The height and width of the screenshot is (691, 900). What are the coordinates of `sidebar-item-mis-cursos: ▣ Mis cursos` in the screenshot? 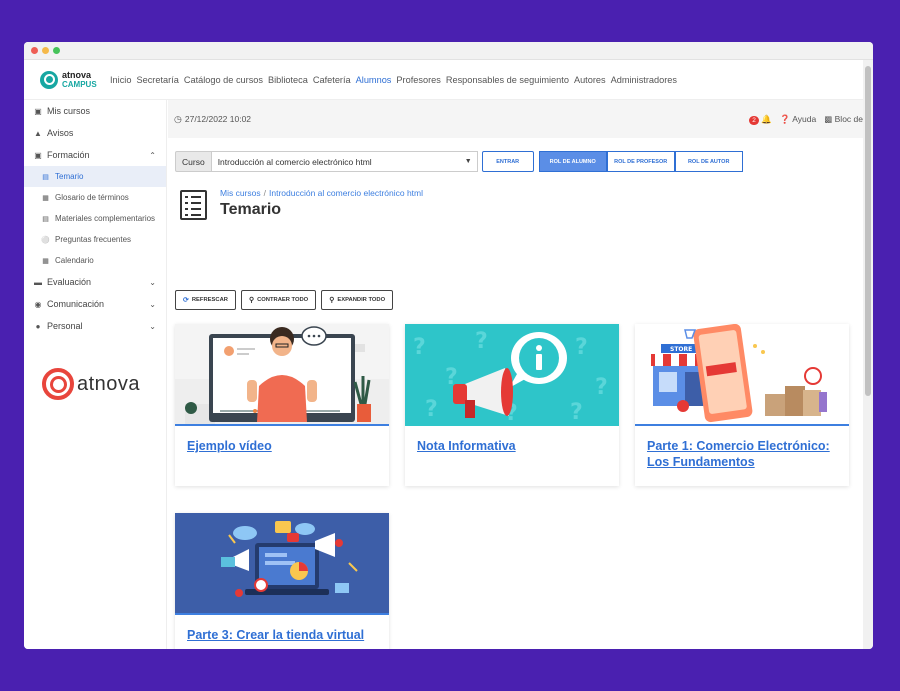 It's located at (95, 111).